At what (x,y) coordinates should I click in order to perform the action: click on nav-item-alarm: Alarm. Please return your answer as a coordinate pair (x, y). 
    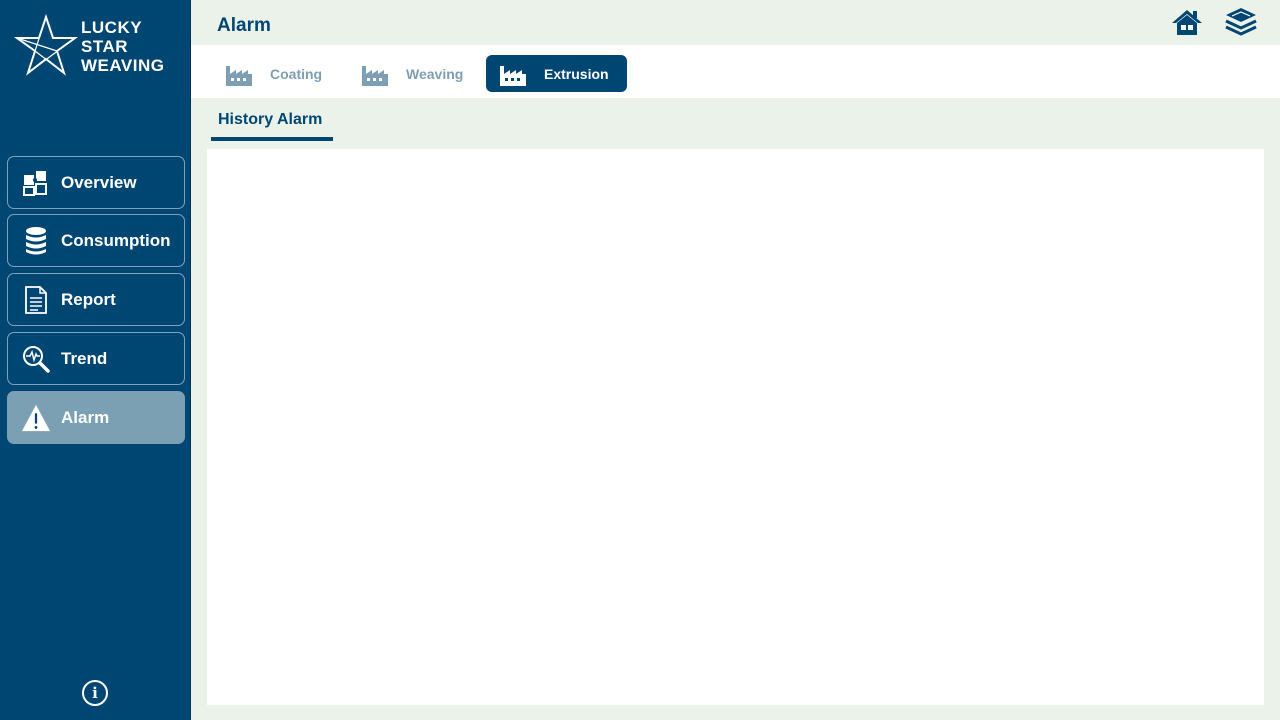
    Looking at the image, I should click on (96, 417).